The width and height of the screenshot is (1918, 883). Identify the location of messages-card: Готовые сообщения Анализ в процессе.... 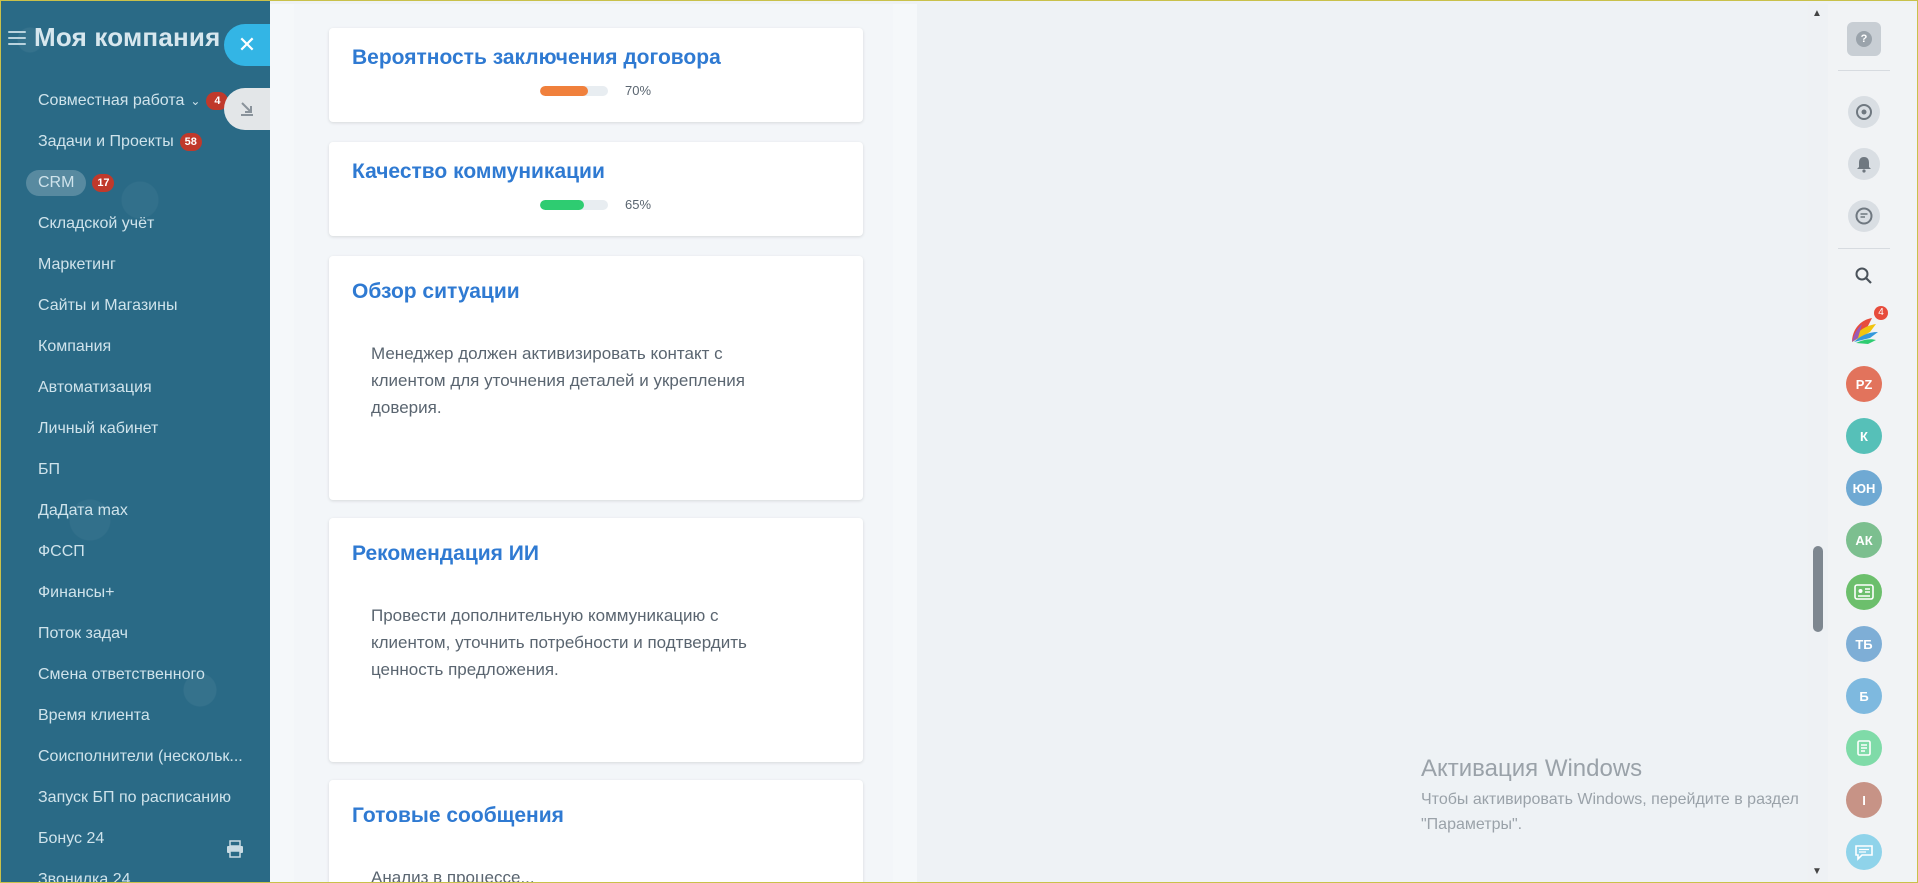
(596, 831).